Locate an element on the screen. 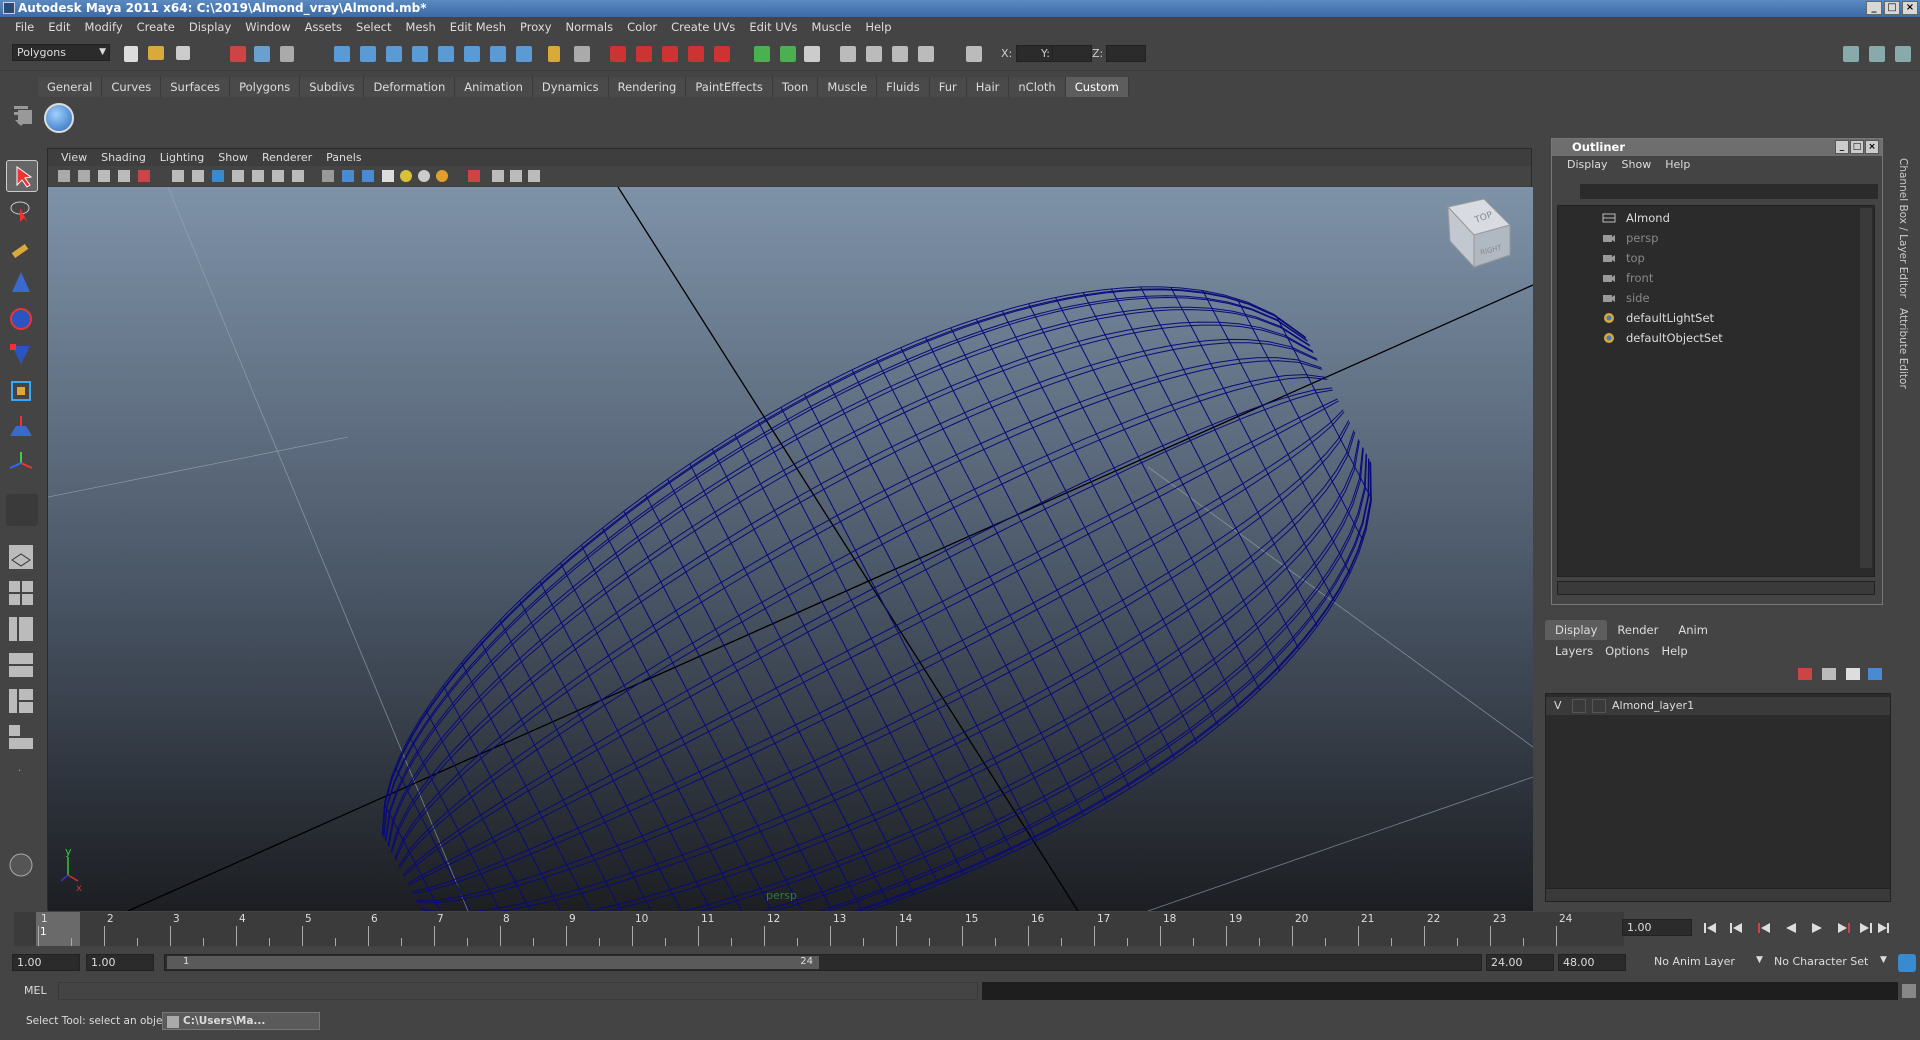 The height and width of the screenshot is (1040, 1920). tab-fluids: Fluids is located at coordinates (903, 87).